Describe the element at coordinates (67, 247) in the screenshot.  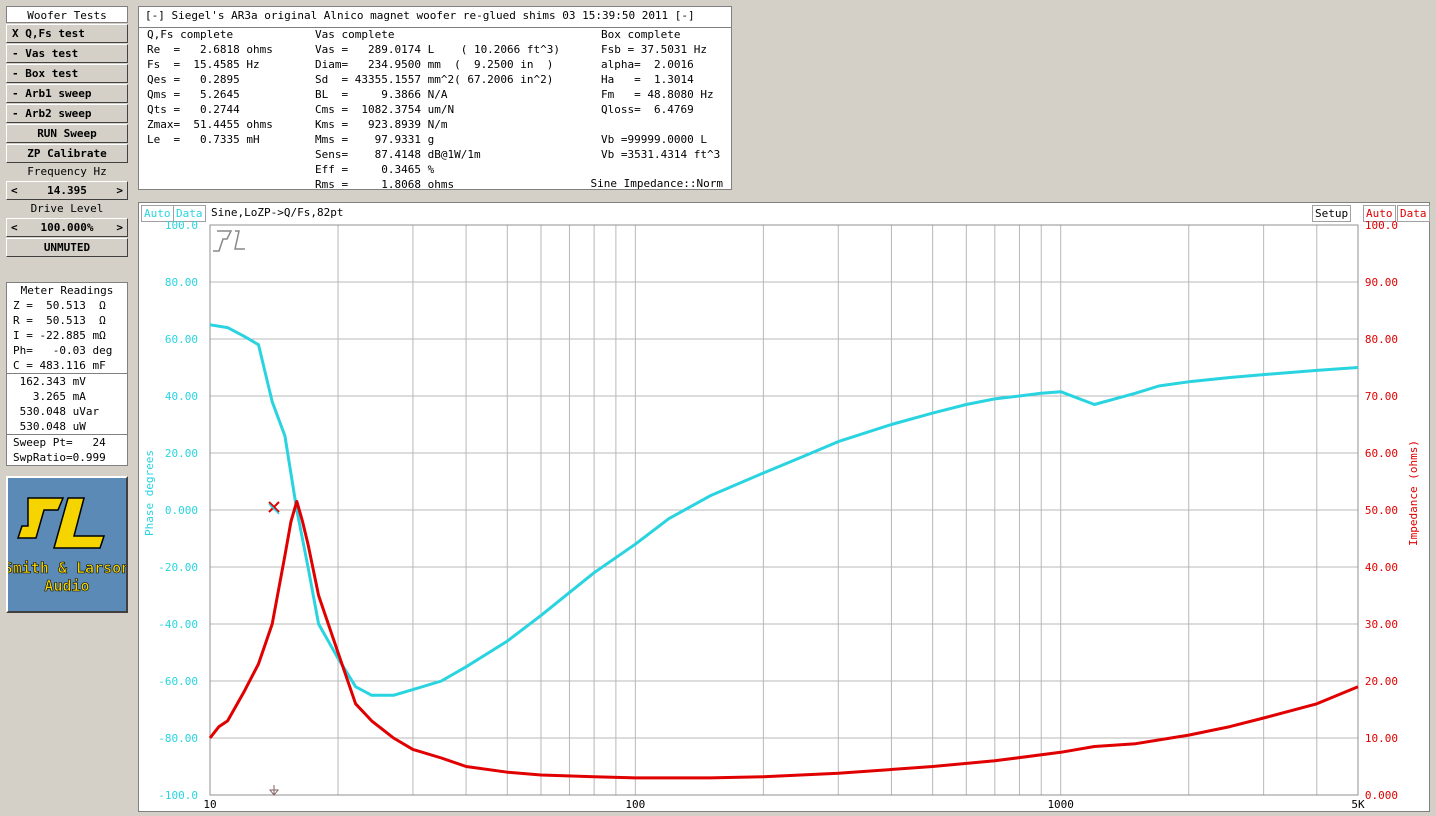
I see `mute-button: UNMUTED` at that location.